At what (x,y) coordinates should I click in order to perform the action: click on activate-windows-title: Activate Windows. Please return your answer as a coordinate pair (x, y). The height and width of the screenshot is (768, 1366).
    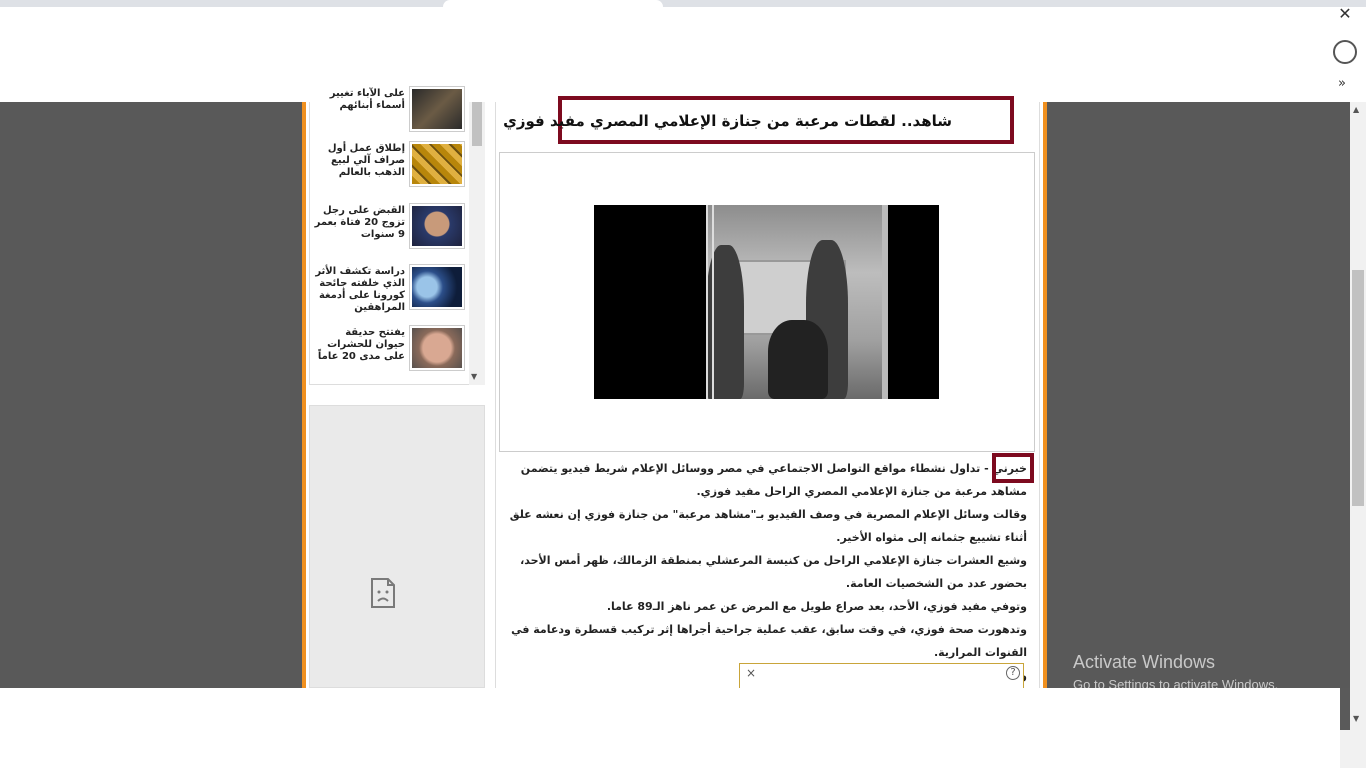
    Looking at the image, I should click on (1144, 662).